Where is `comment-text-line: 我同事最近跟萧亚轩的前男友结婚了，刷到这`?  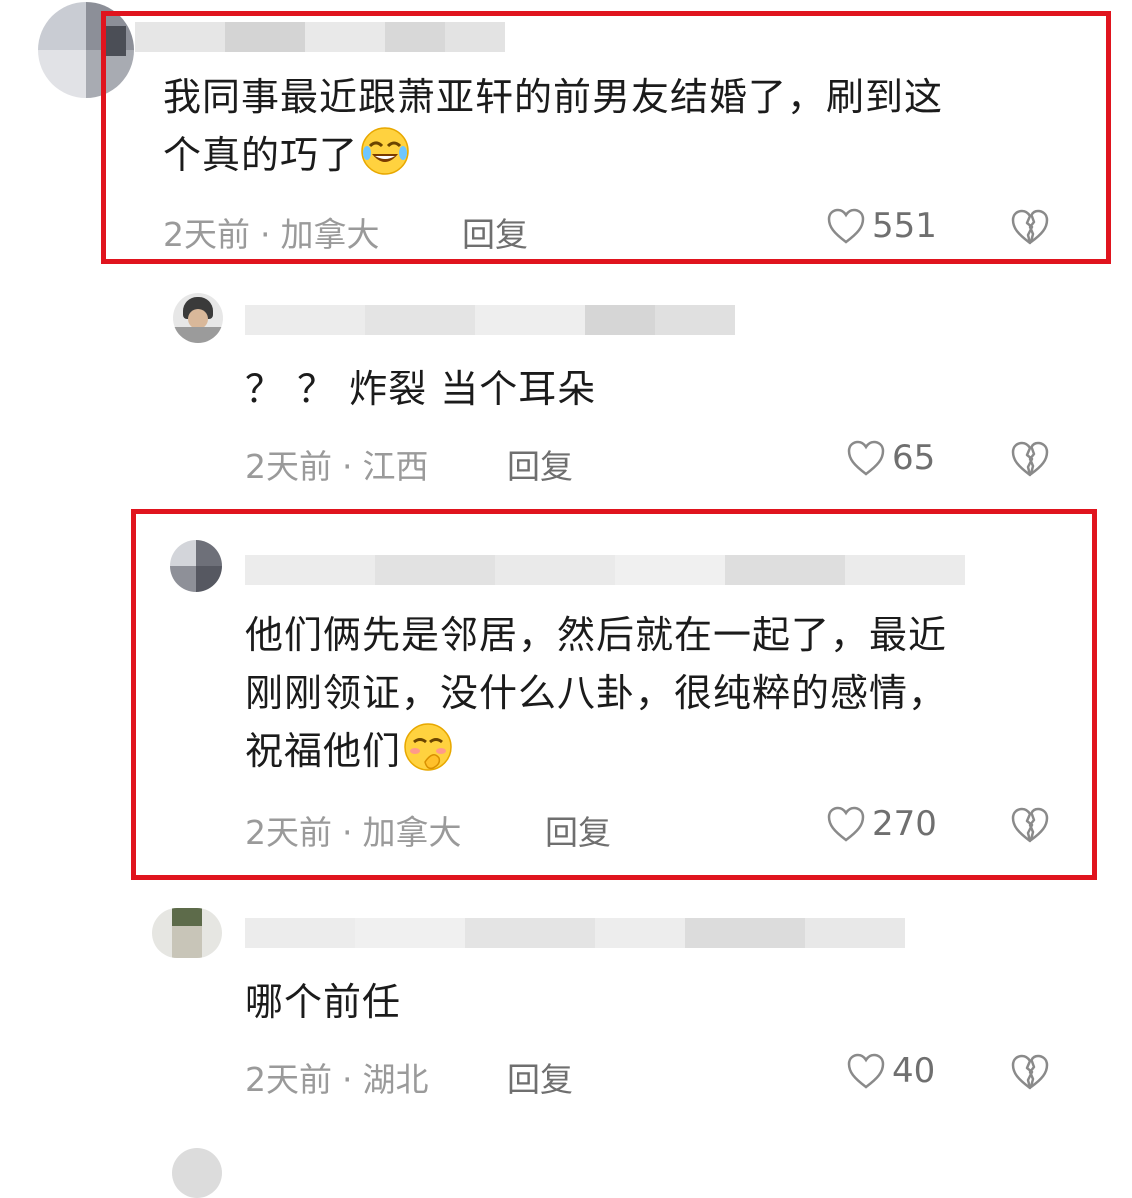 comment-text-line: 我同事最近跟萧亚轩的前男友结婚了，刷到这 is located at coordinates (553, 97).